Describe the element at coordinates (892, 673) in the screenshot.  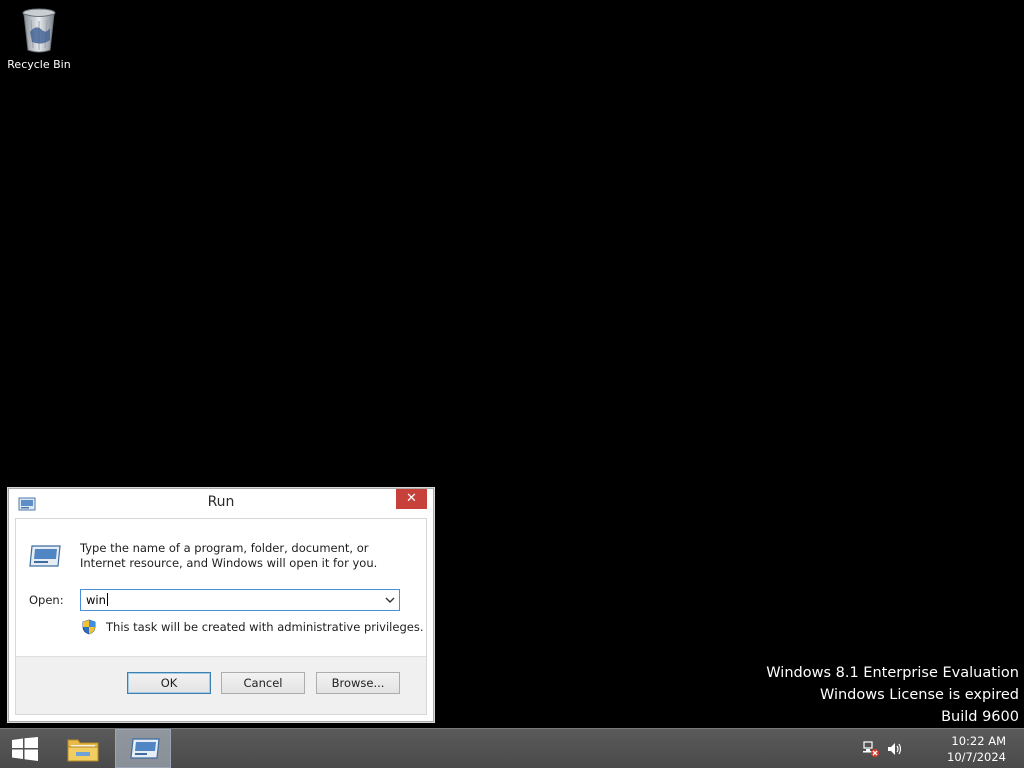
I see `watermark-edition: Windows 8.1 Enterprise Evaluation` at that location.